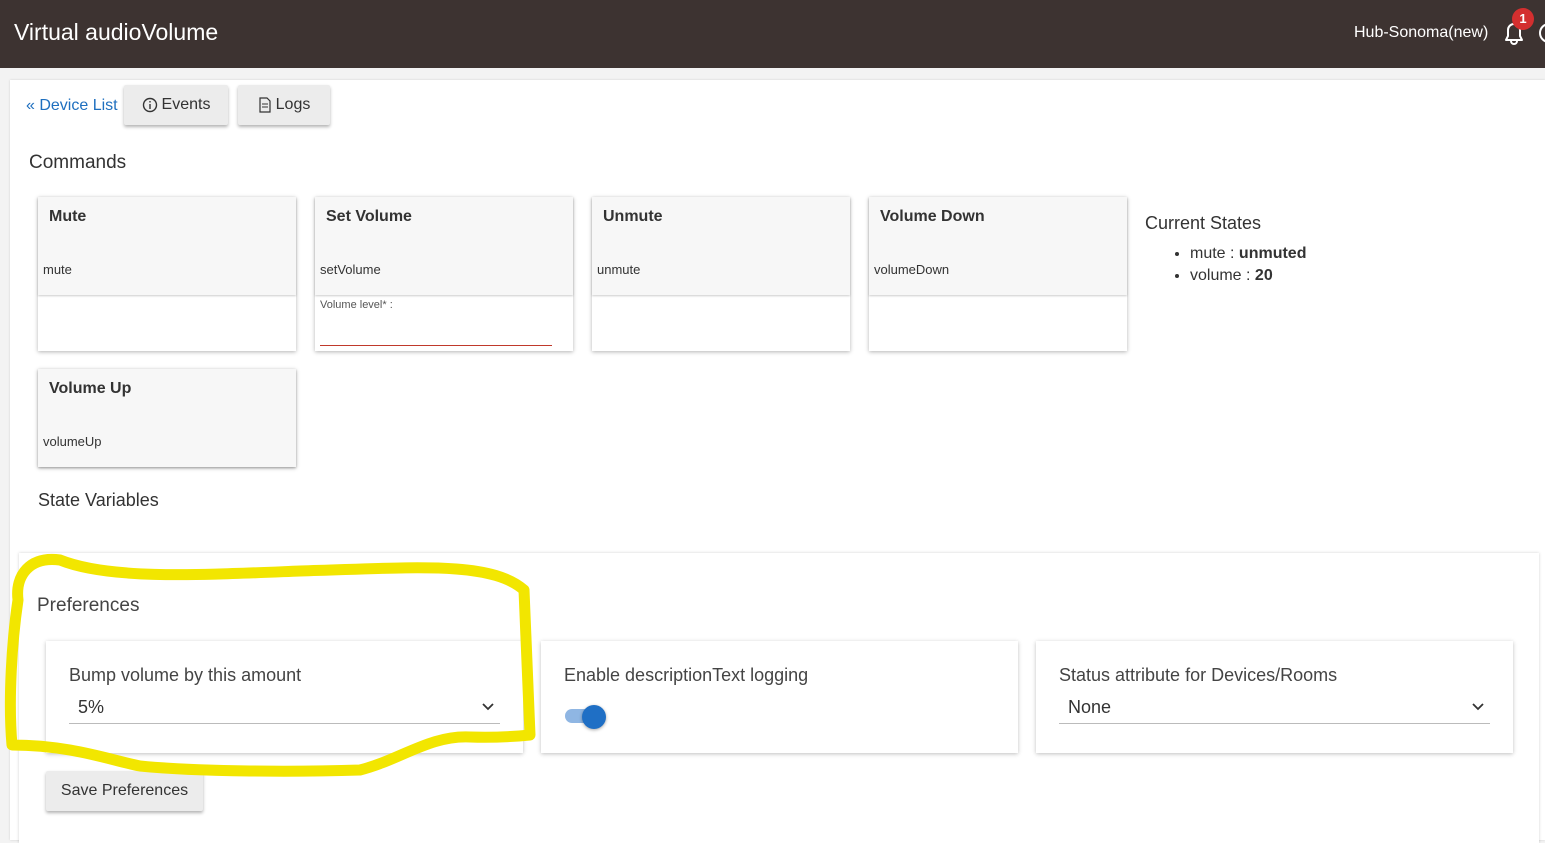  Describe the element at coordinates (998, 246) in the screenshot. I see `command-volume-down-button: Volume Down volumeDown` at that location.